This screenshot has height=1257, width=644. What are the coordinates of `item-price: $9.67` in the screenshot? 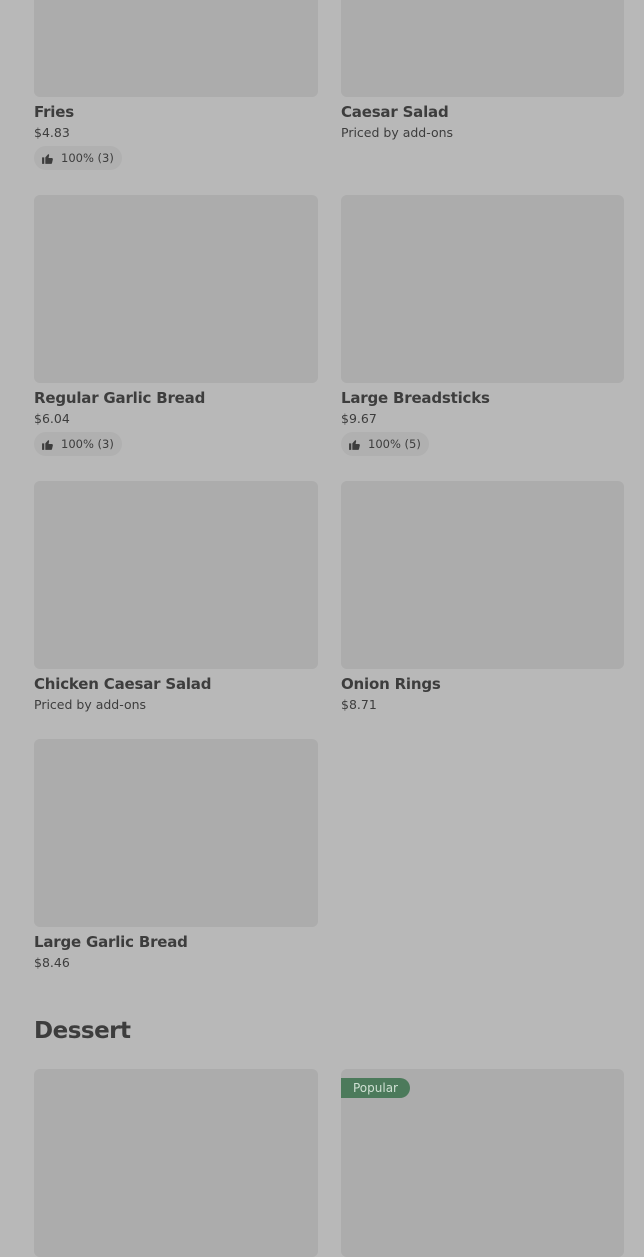 It's located at (359, 418).